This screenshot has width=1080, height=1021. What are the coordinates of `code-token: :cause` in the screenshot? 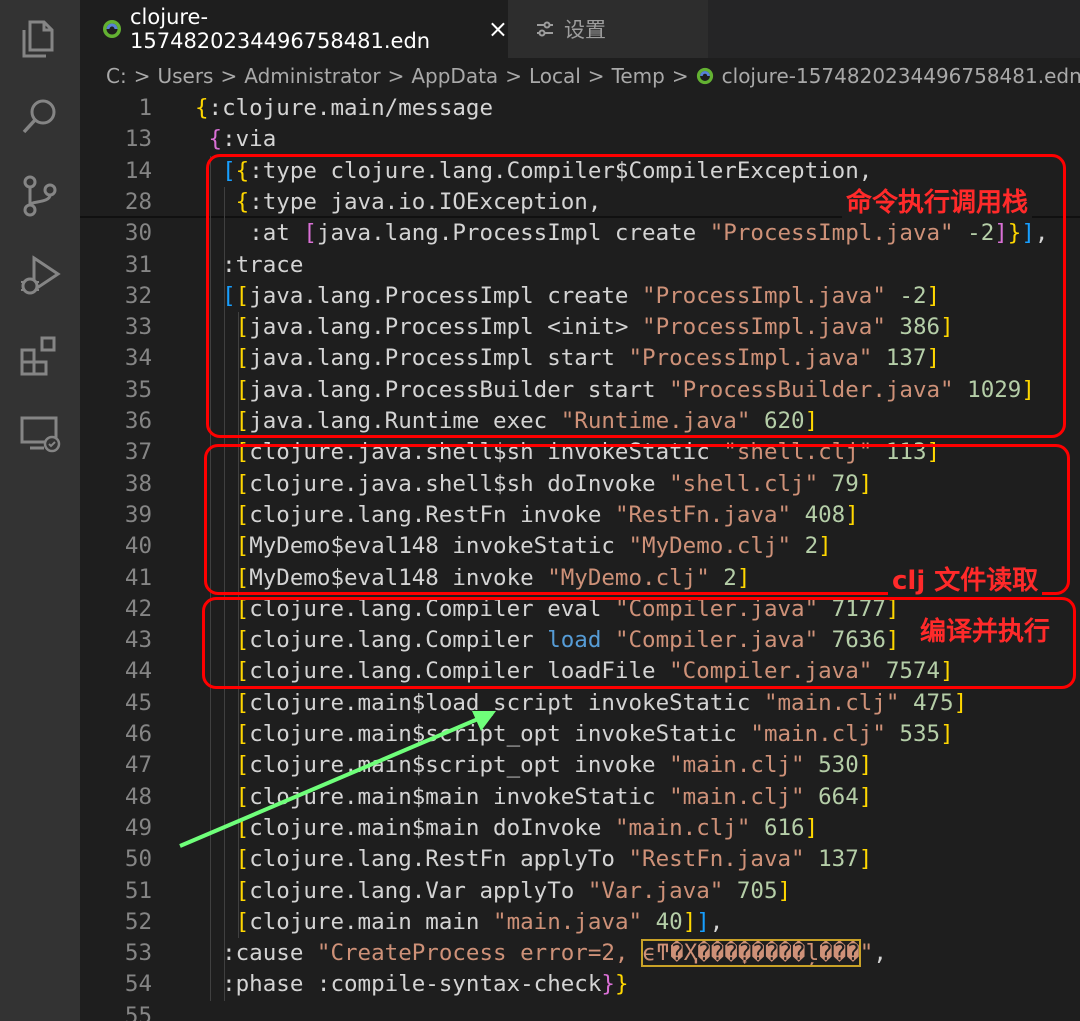 It's located at (269, 953).